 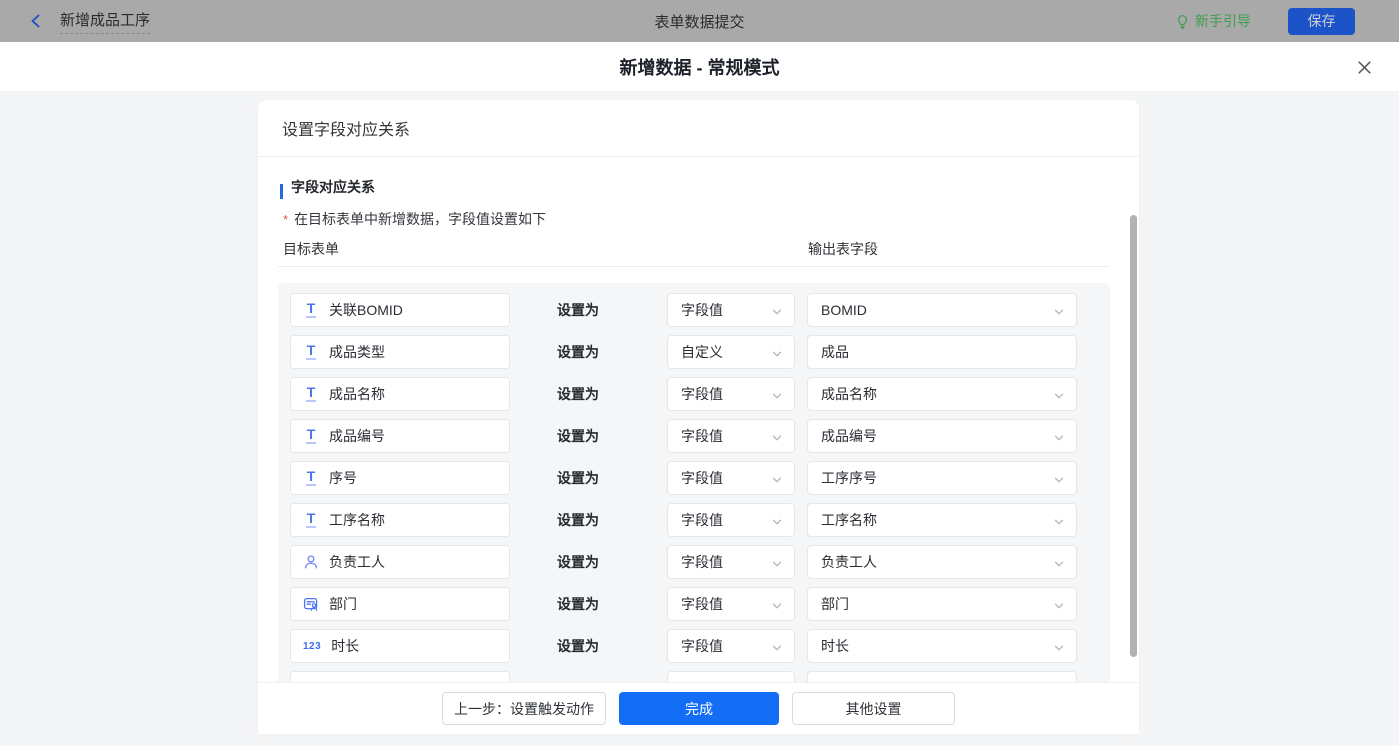 I want to click on mode-select: 自定义, so click(x=731, y=352).